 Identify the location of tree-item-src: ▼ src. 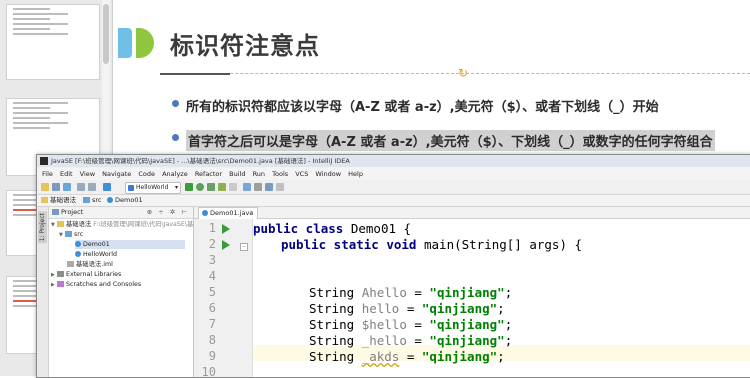
(71, 235).